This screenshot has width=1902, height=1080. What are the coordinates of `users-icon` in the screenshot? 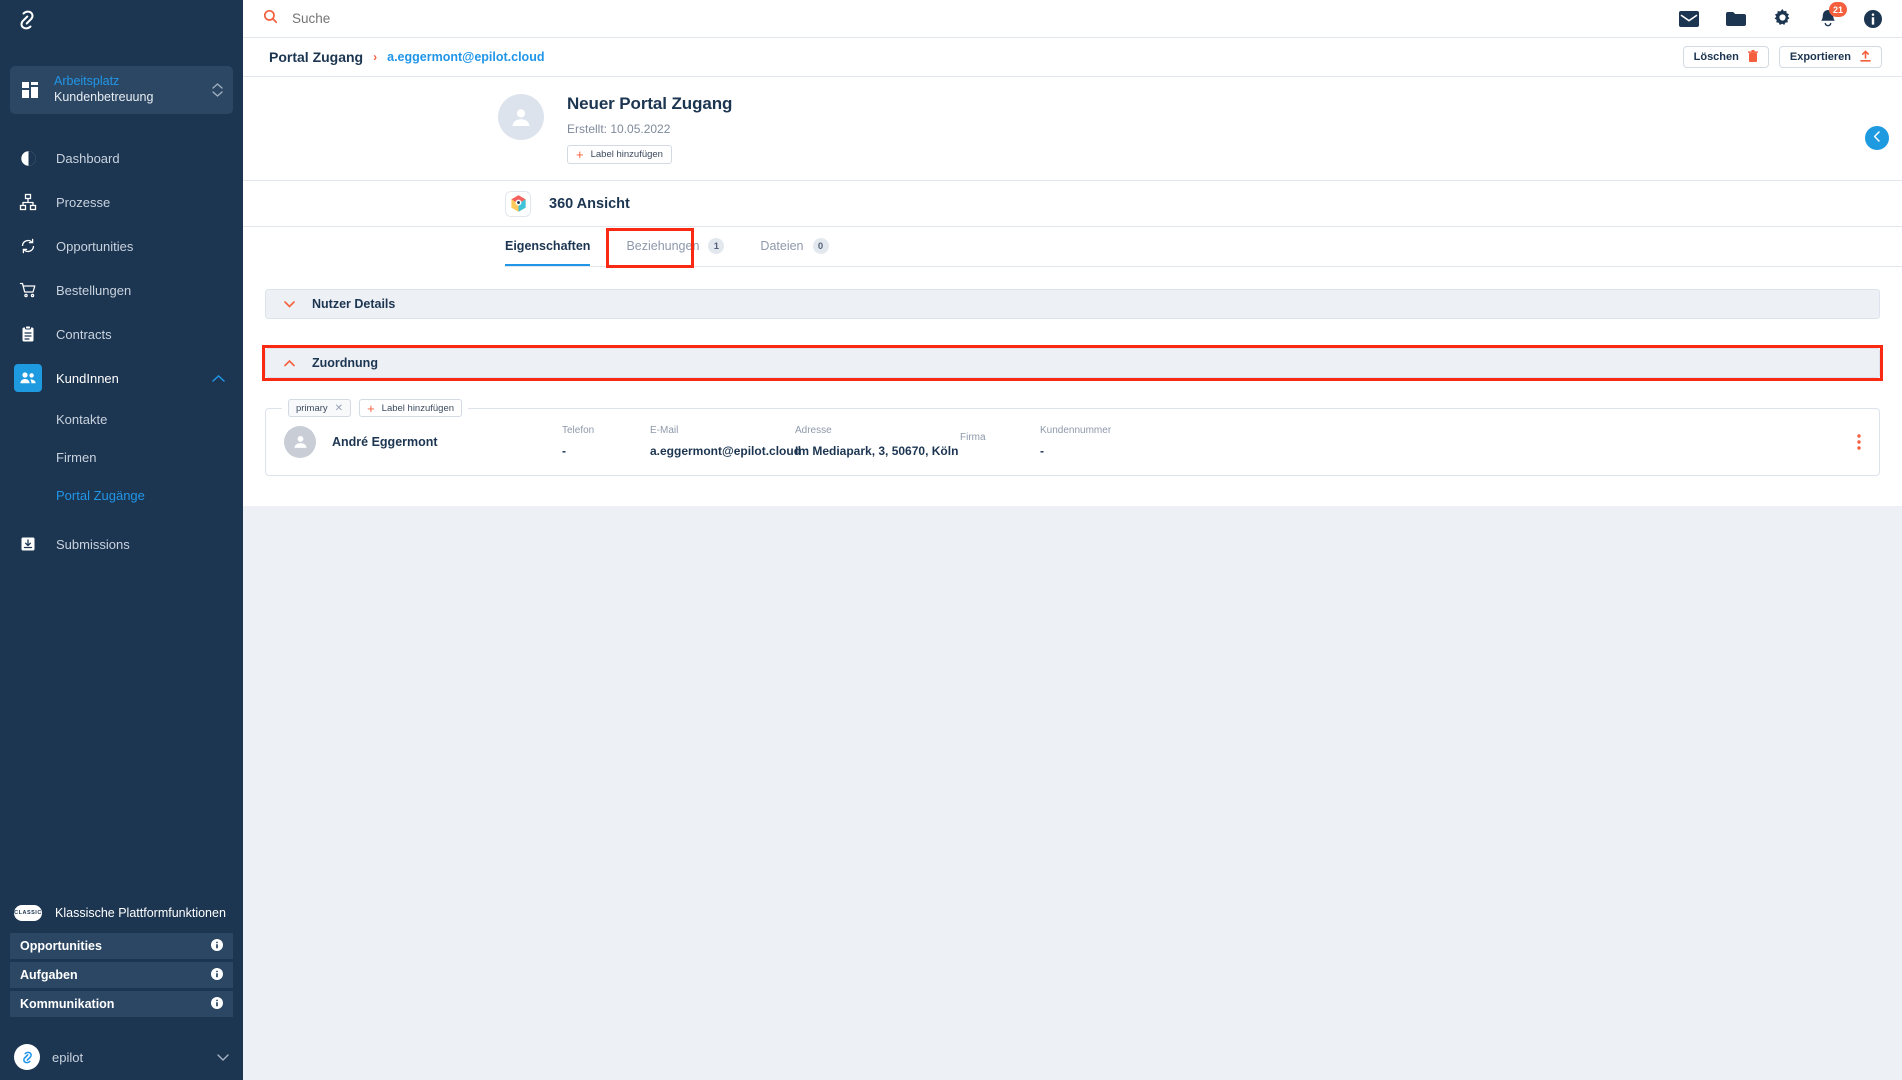 It's located at (28, 378).